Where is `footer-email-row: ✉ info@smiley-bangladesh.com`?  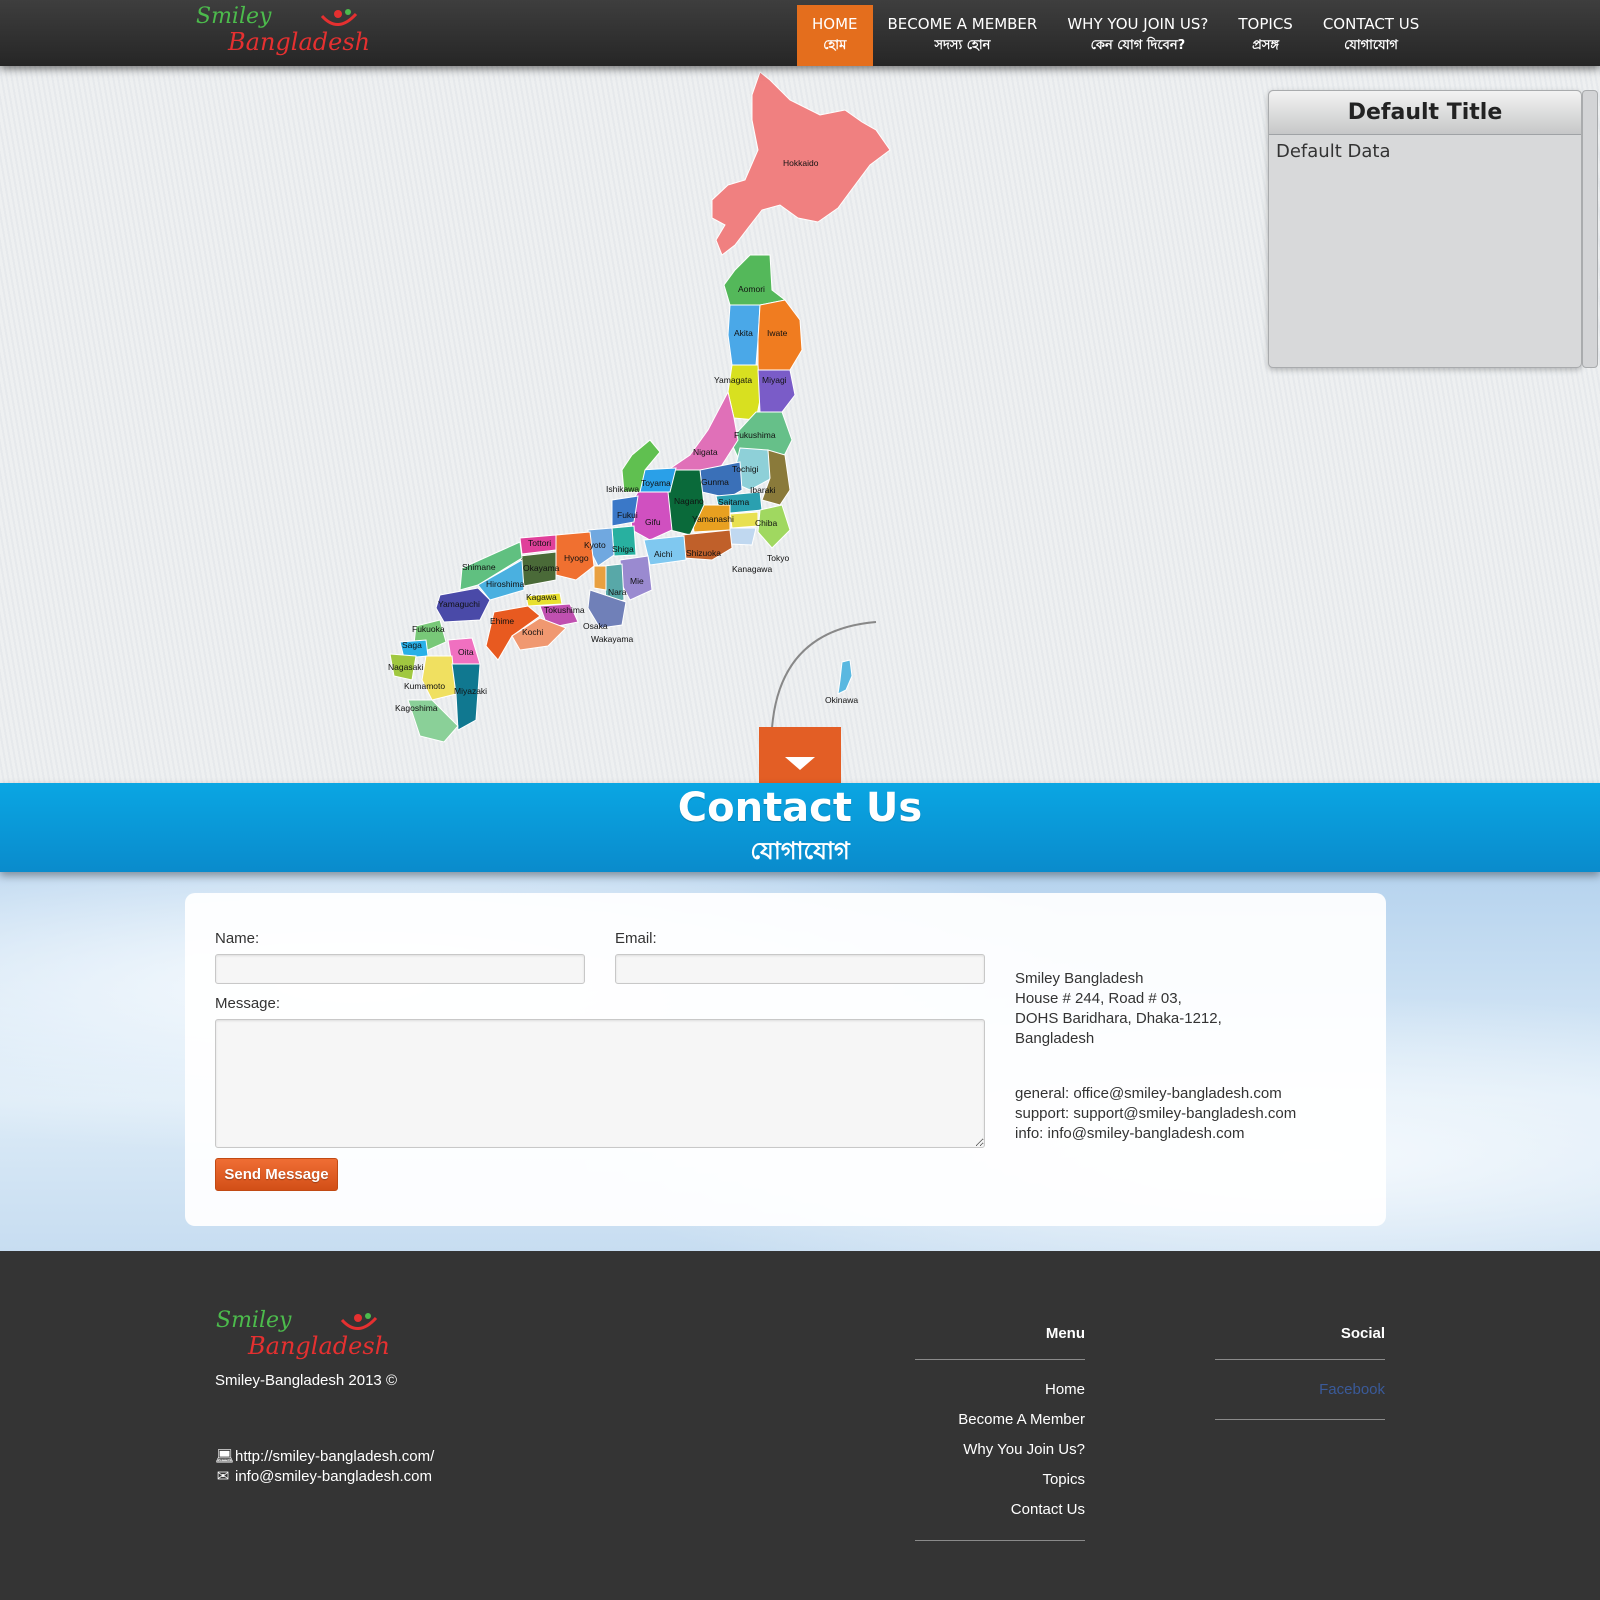
footer-email-row: ✉ info@smiley-bangladesh.com is located at coordinates (323, 1476).